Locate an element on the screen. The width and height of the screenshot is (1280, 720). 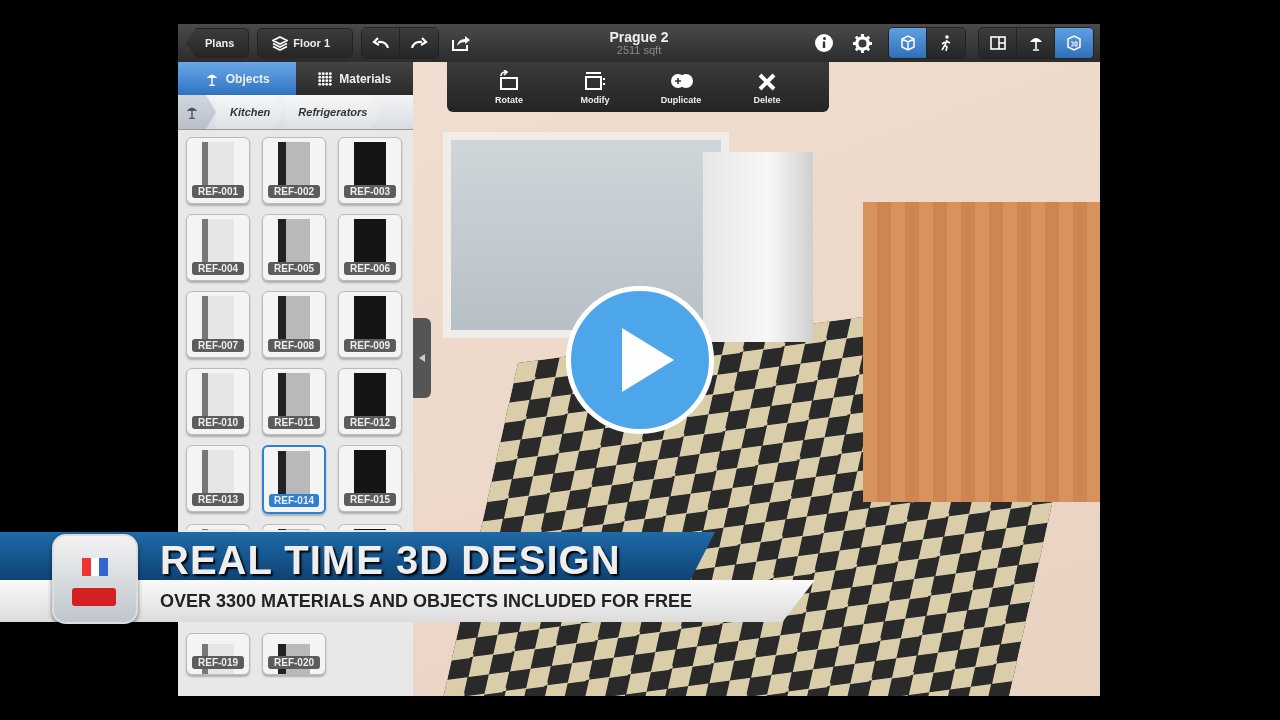
undo-icon is located at coordinates (380, 43).